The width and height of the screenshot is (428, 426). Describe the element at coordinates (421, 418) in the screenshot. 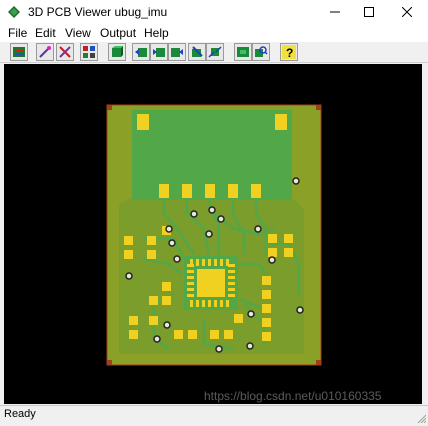

I see `resize-grip-icon` at that location.